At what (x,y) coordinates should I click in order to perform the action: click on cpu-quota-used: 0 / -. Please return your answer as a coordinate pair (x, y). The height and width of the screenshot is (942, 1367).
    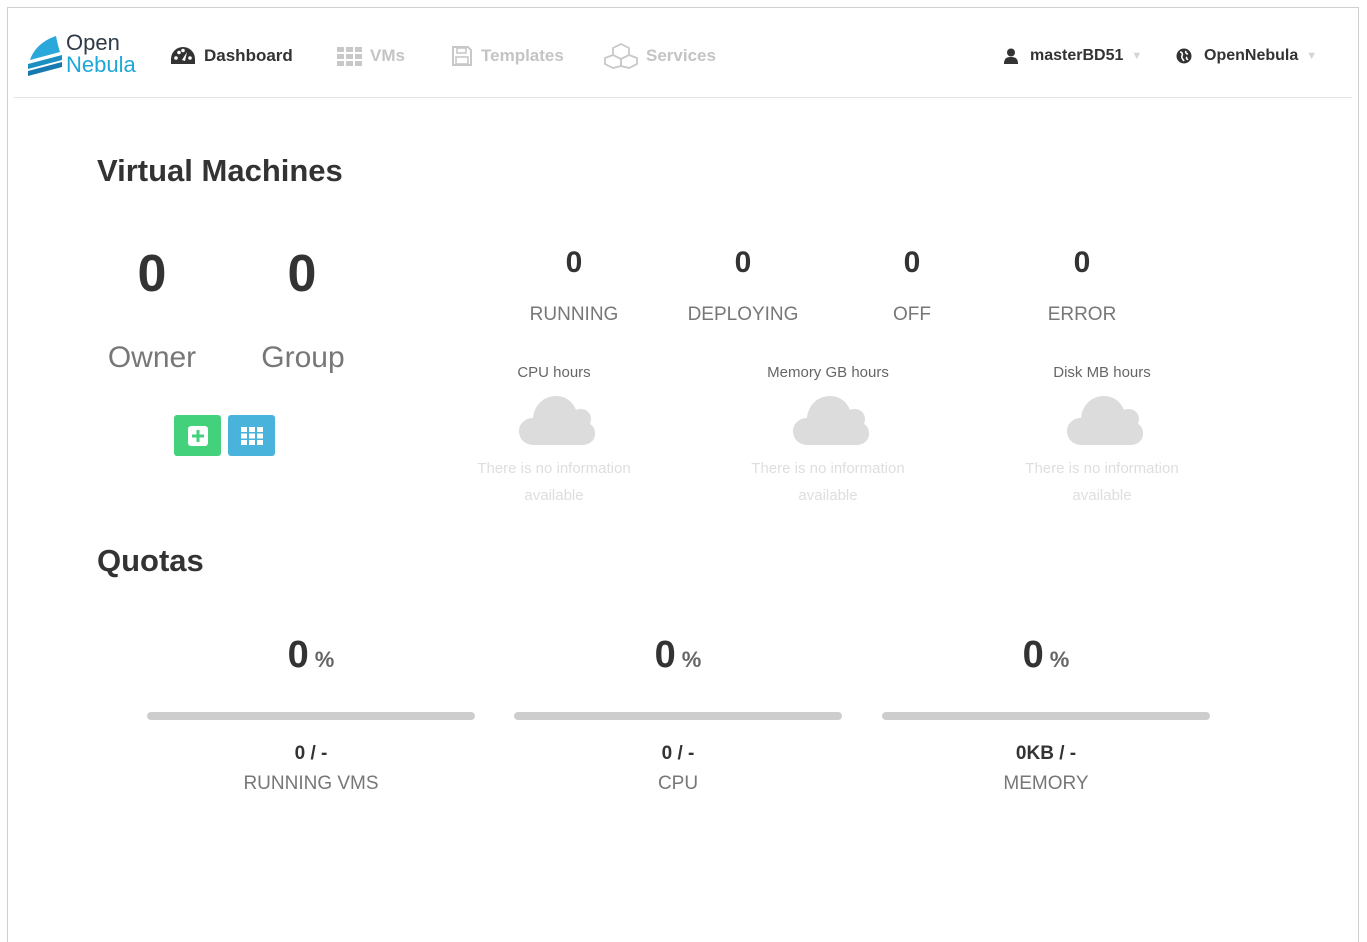
    Looking at the image, I should click on (678, 753).